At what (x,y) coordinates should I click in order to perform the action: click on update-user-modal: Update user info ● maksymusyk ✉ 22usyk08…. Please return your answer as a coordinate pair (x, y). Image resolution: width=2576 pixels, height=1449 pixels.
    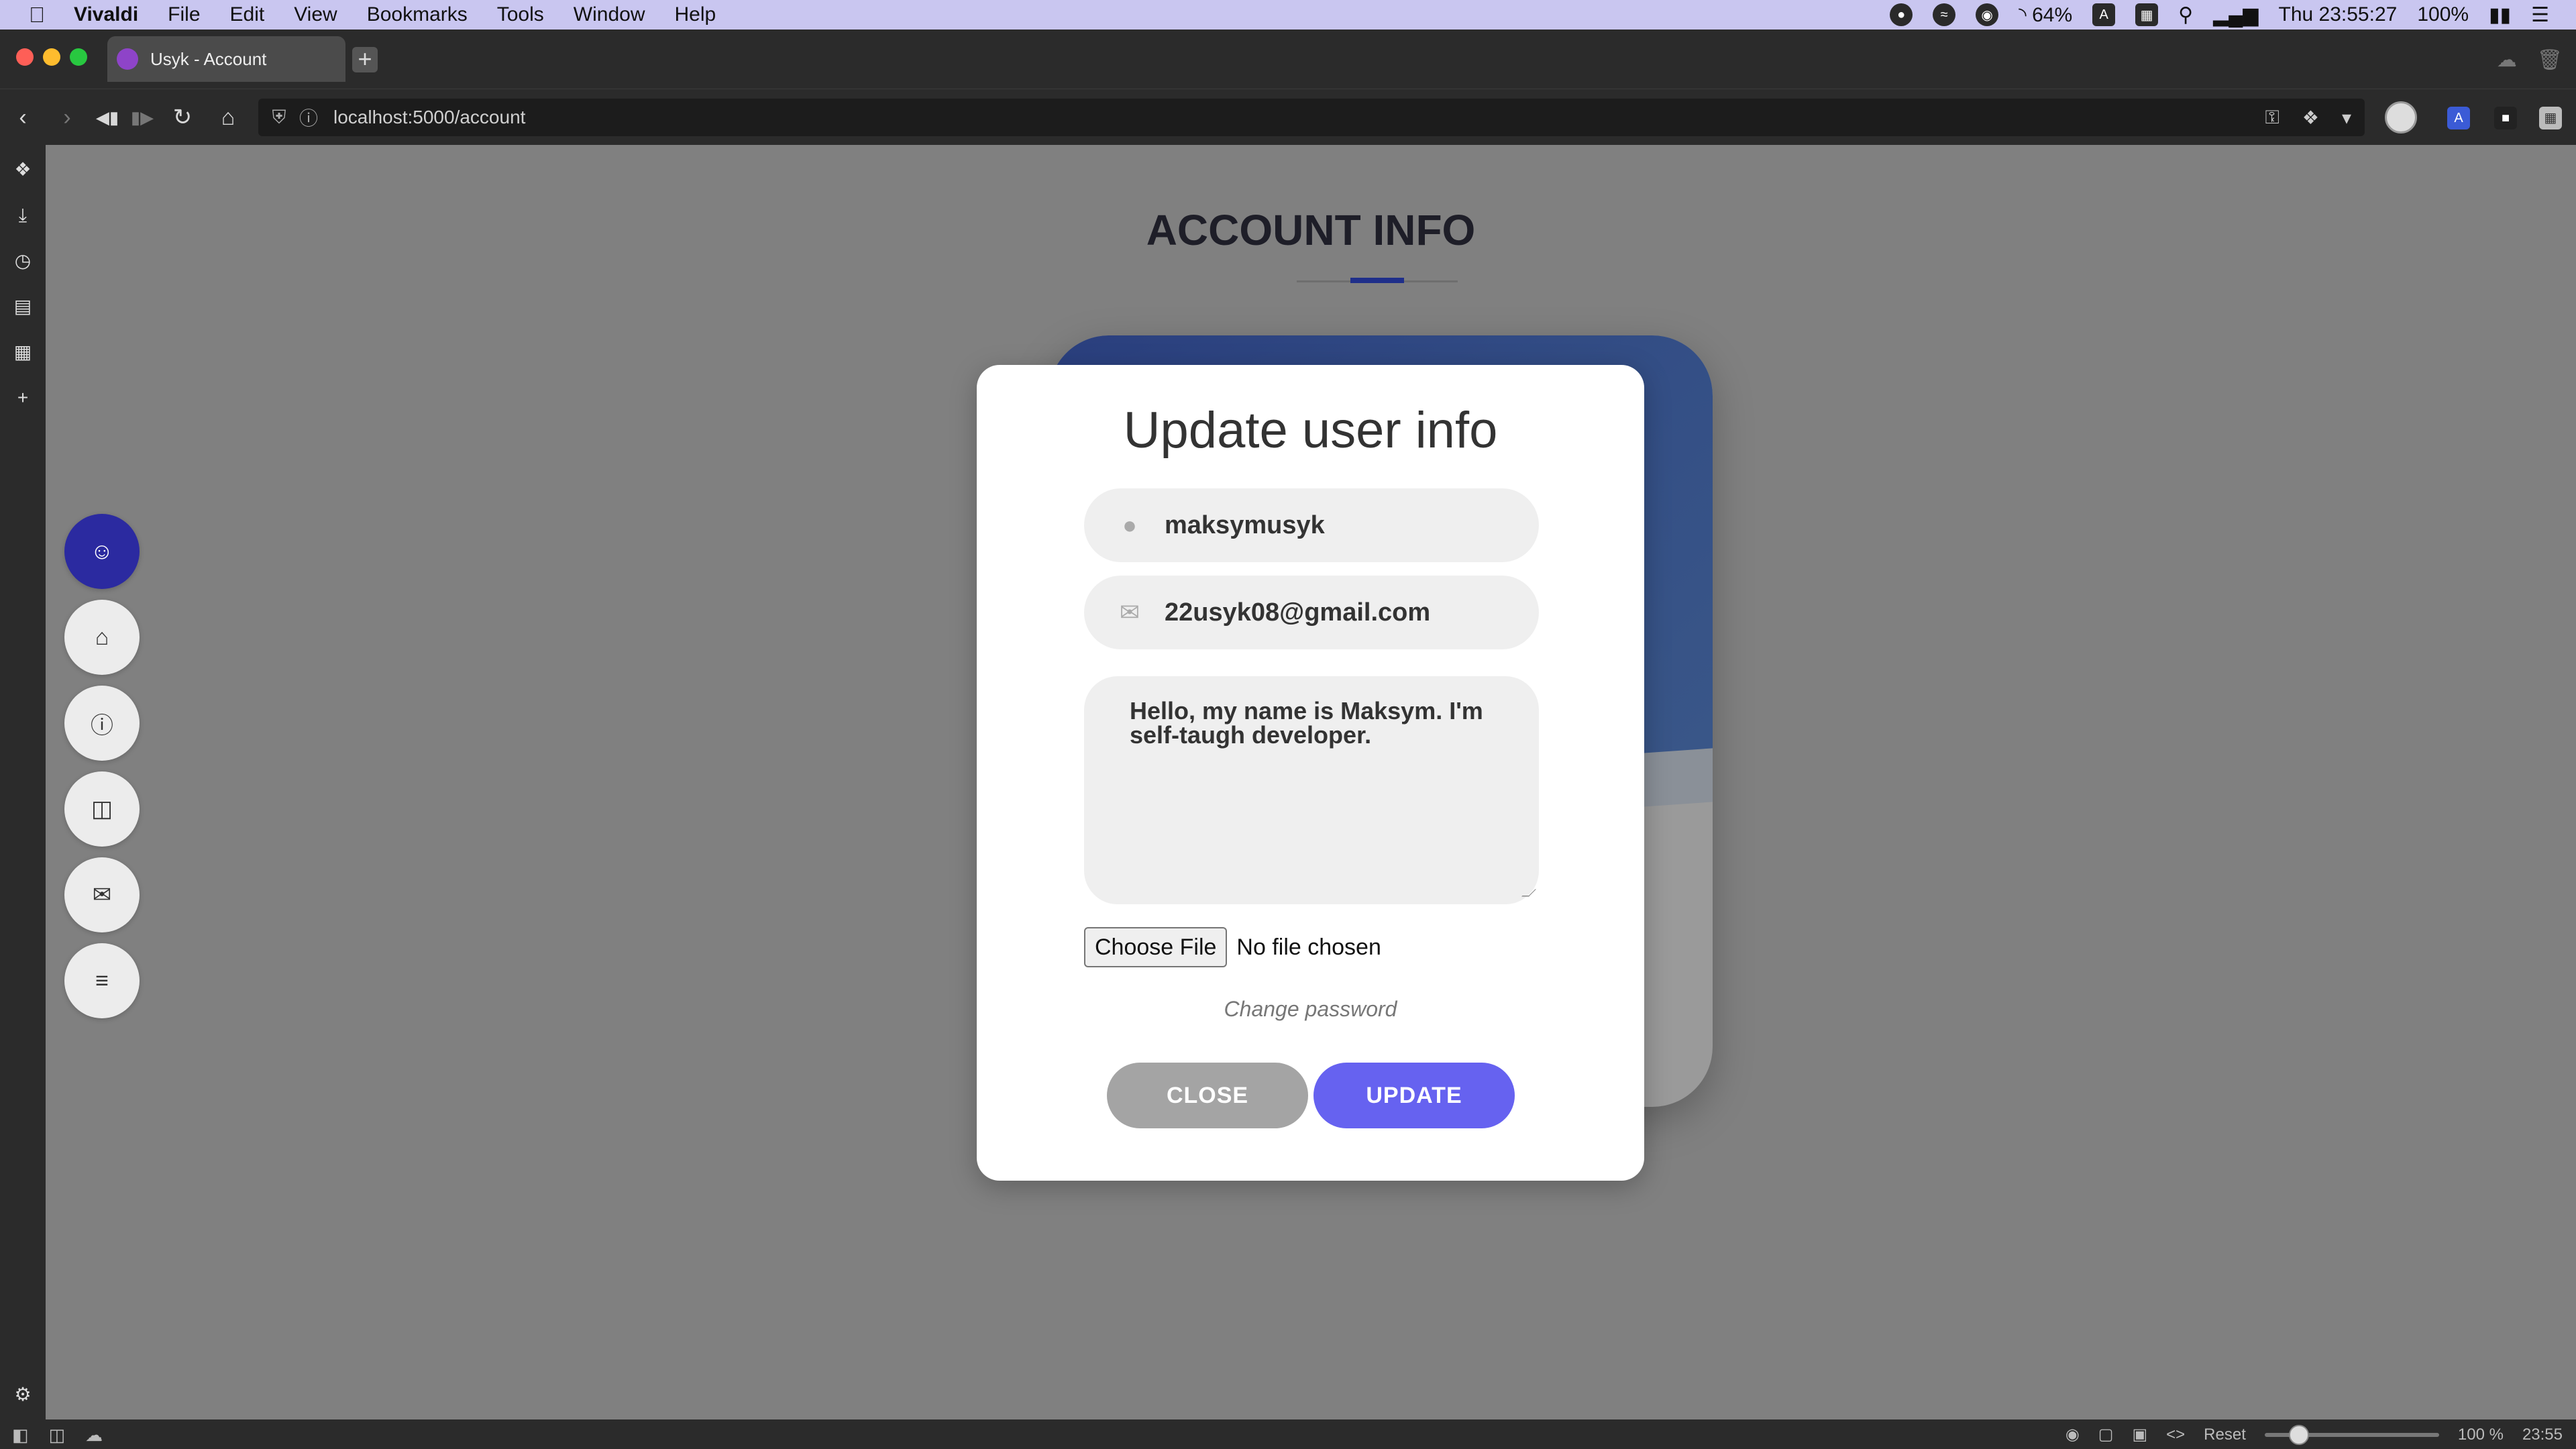
    Looking at the image, I should click on (1310, 773).